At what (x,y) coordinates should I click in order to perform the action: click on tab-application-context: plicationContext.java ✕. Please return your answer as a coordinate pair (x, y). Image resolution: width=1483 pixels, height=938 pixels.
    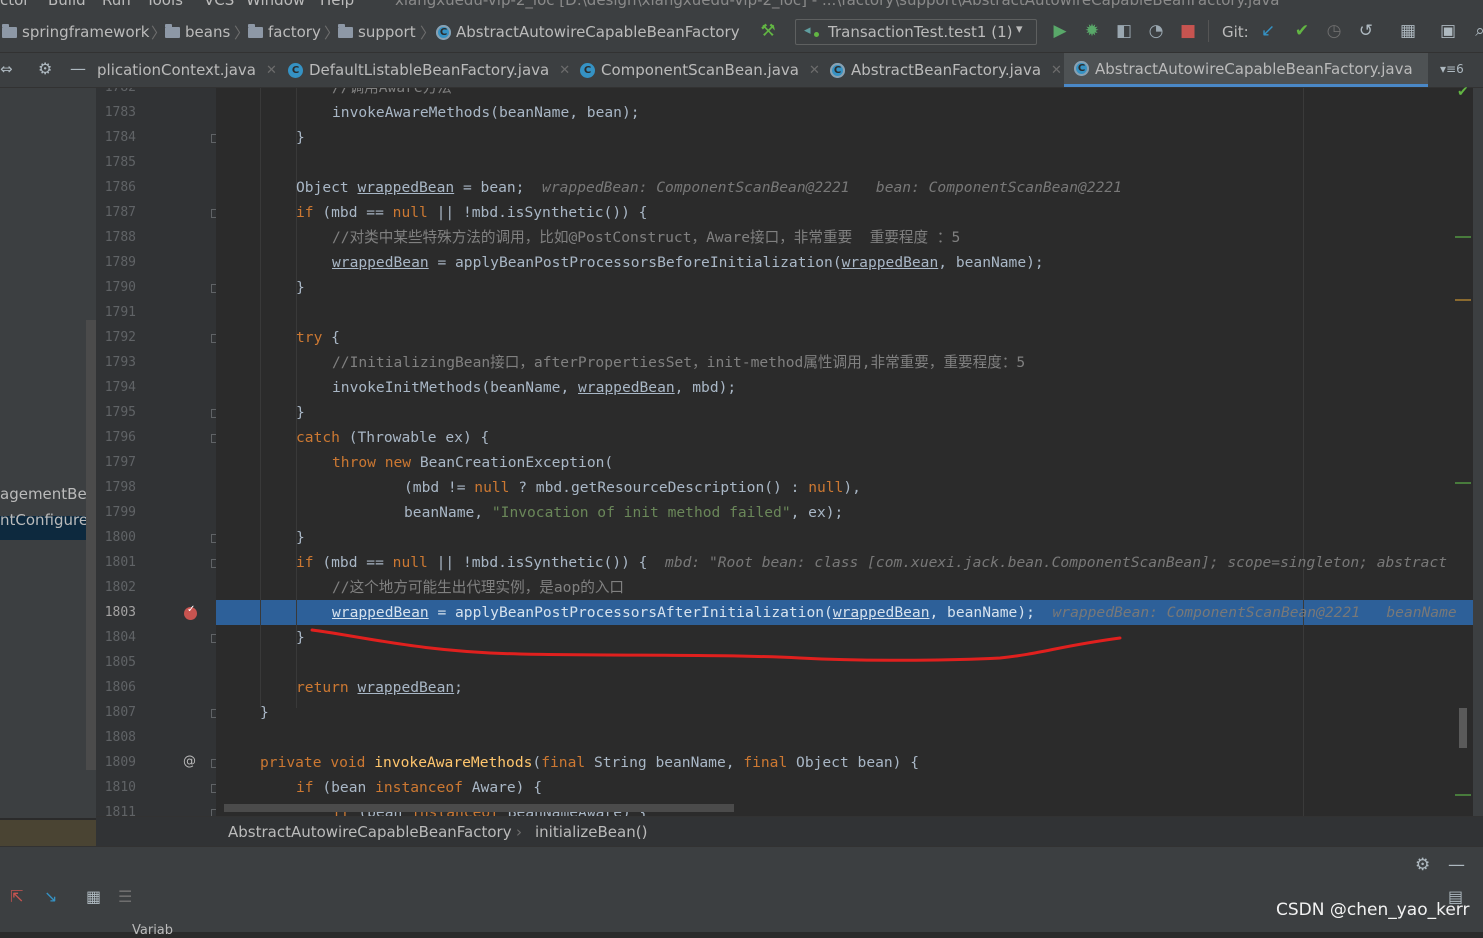
    Looking at the image, I should click on (187, 70).